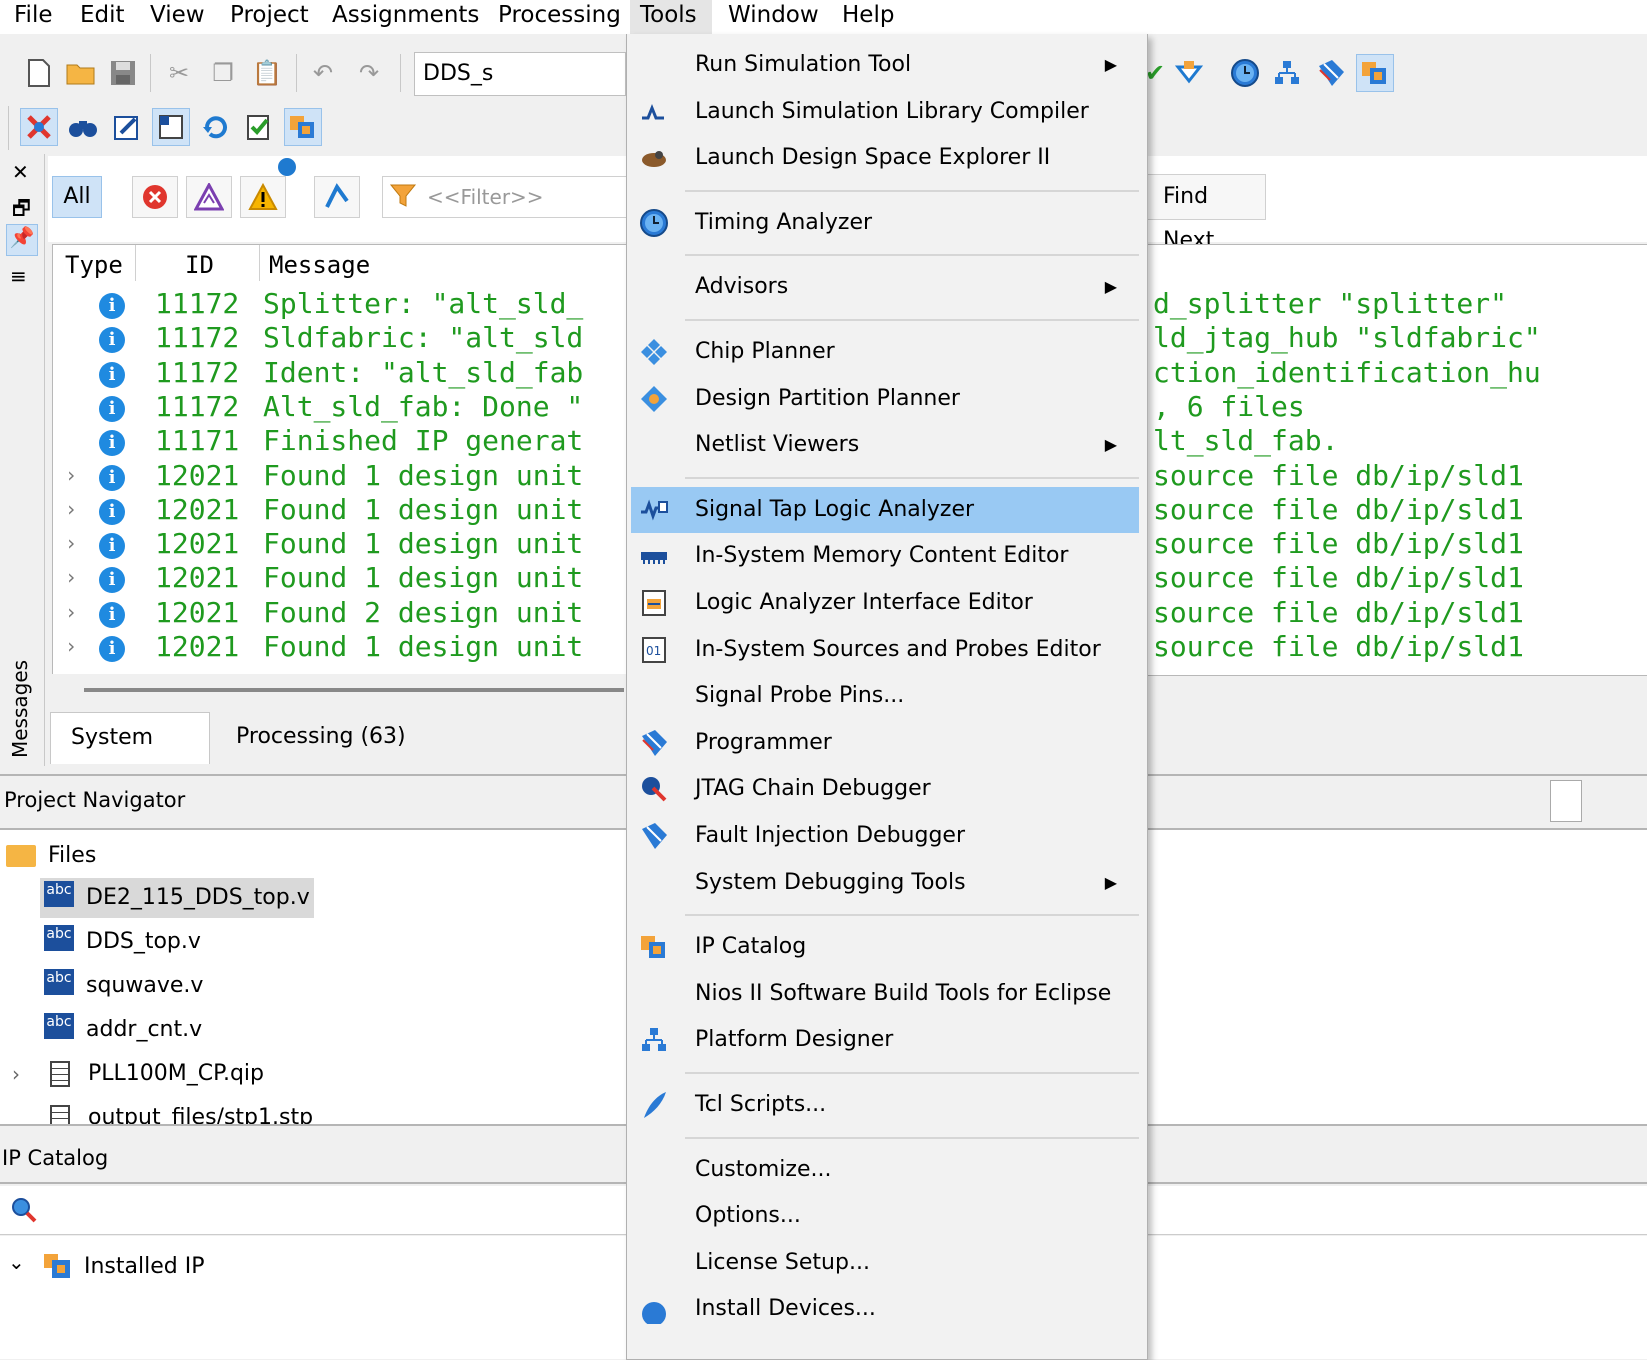 This screenshot has height=1360, width=1647. What do you see at coordinates (267, 73) in the screenshot?
I see `paste-icon: 📋` at bounding box center [267, 73].